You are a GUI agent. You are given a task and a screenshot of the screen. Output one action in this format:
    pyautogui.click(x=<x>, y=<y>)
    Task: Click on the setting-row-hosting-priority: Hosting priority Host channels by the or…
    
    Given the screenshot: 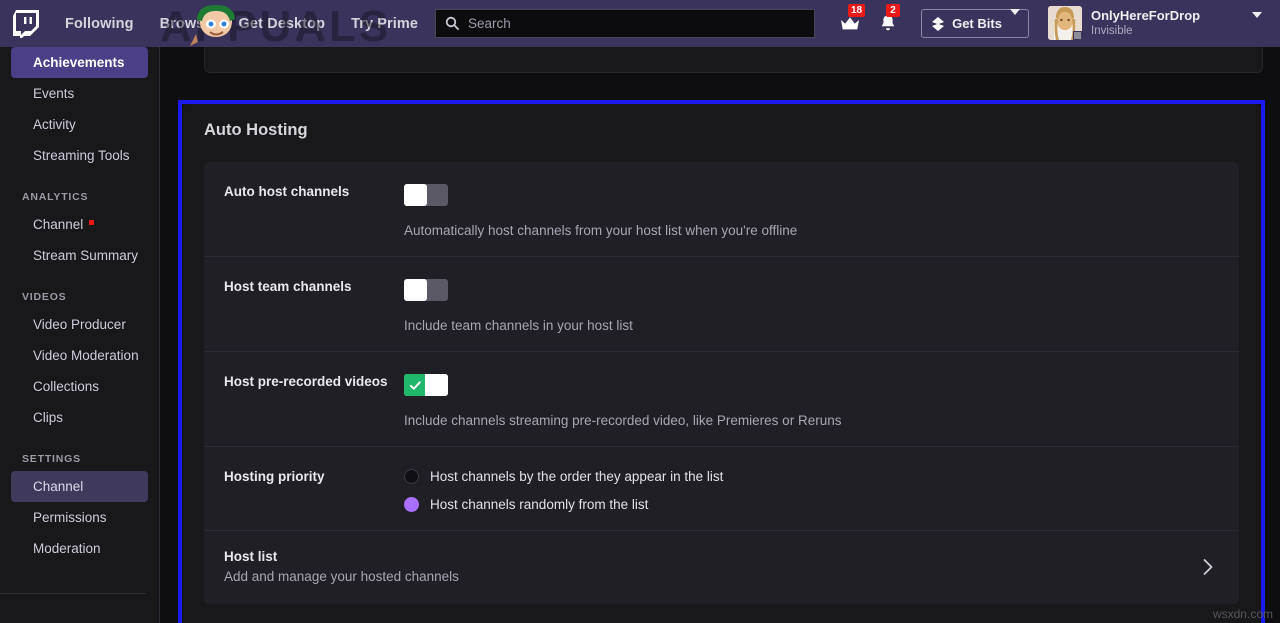 What is the action you would take?
    pyautogui.click(x=721, y=489)
    